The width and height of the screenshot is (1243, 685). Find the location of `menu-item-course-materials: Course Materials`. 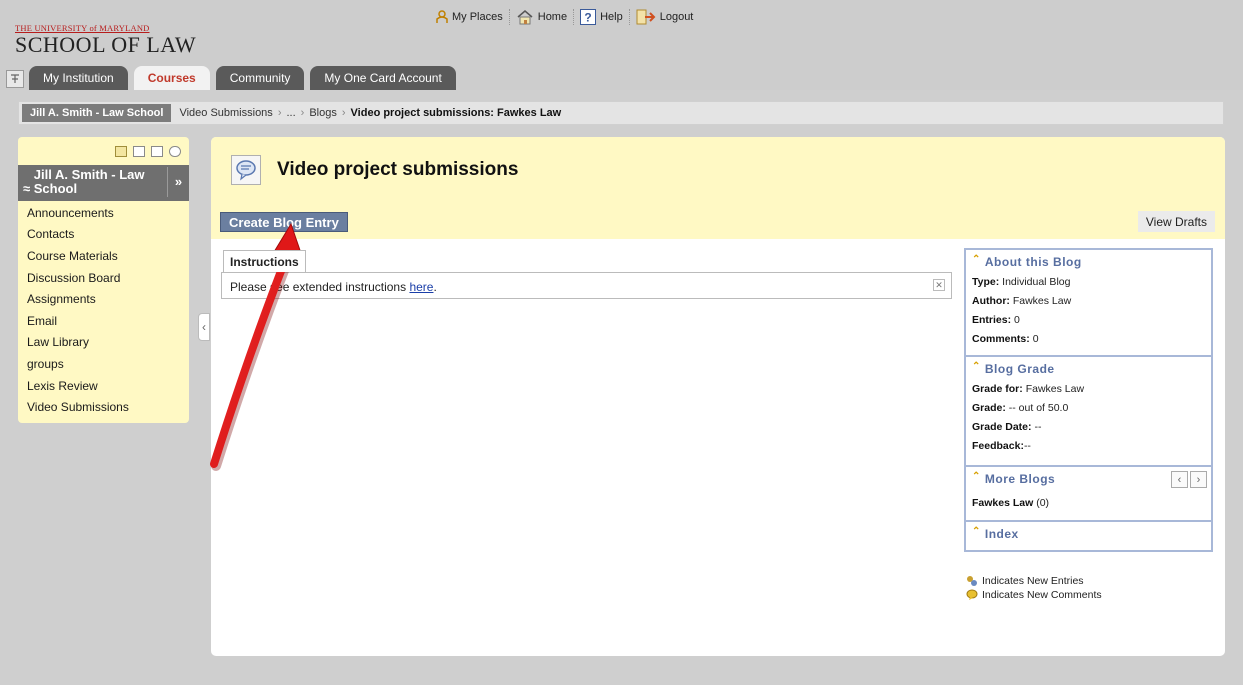

menu-item-course-materials: Course Materials is located at coordinates (103, 256).